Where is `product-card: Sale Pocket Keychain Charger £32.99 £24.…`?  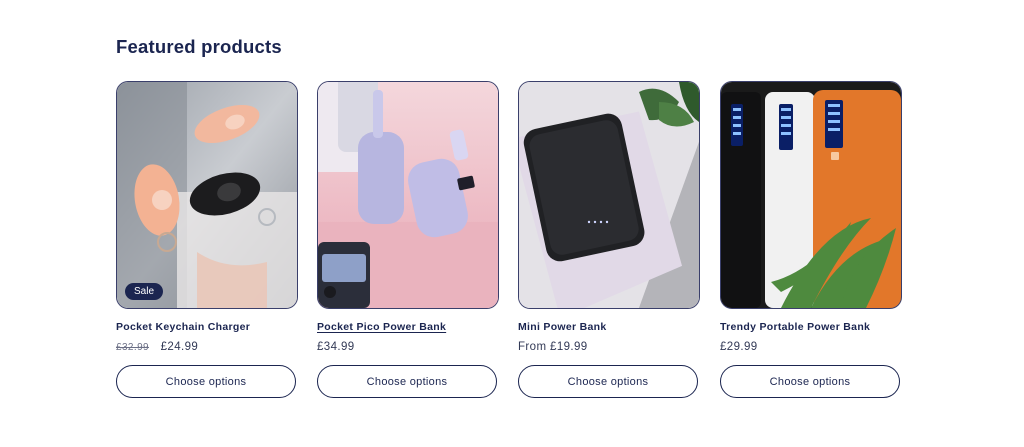
product-card: Sale Pocket Keychain Charger £32.99 £24.… is located at coordinates (207, 239).